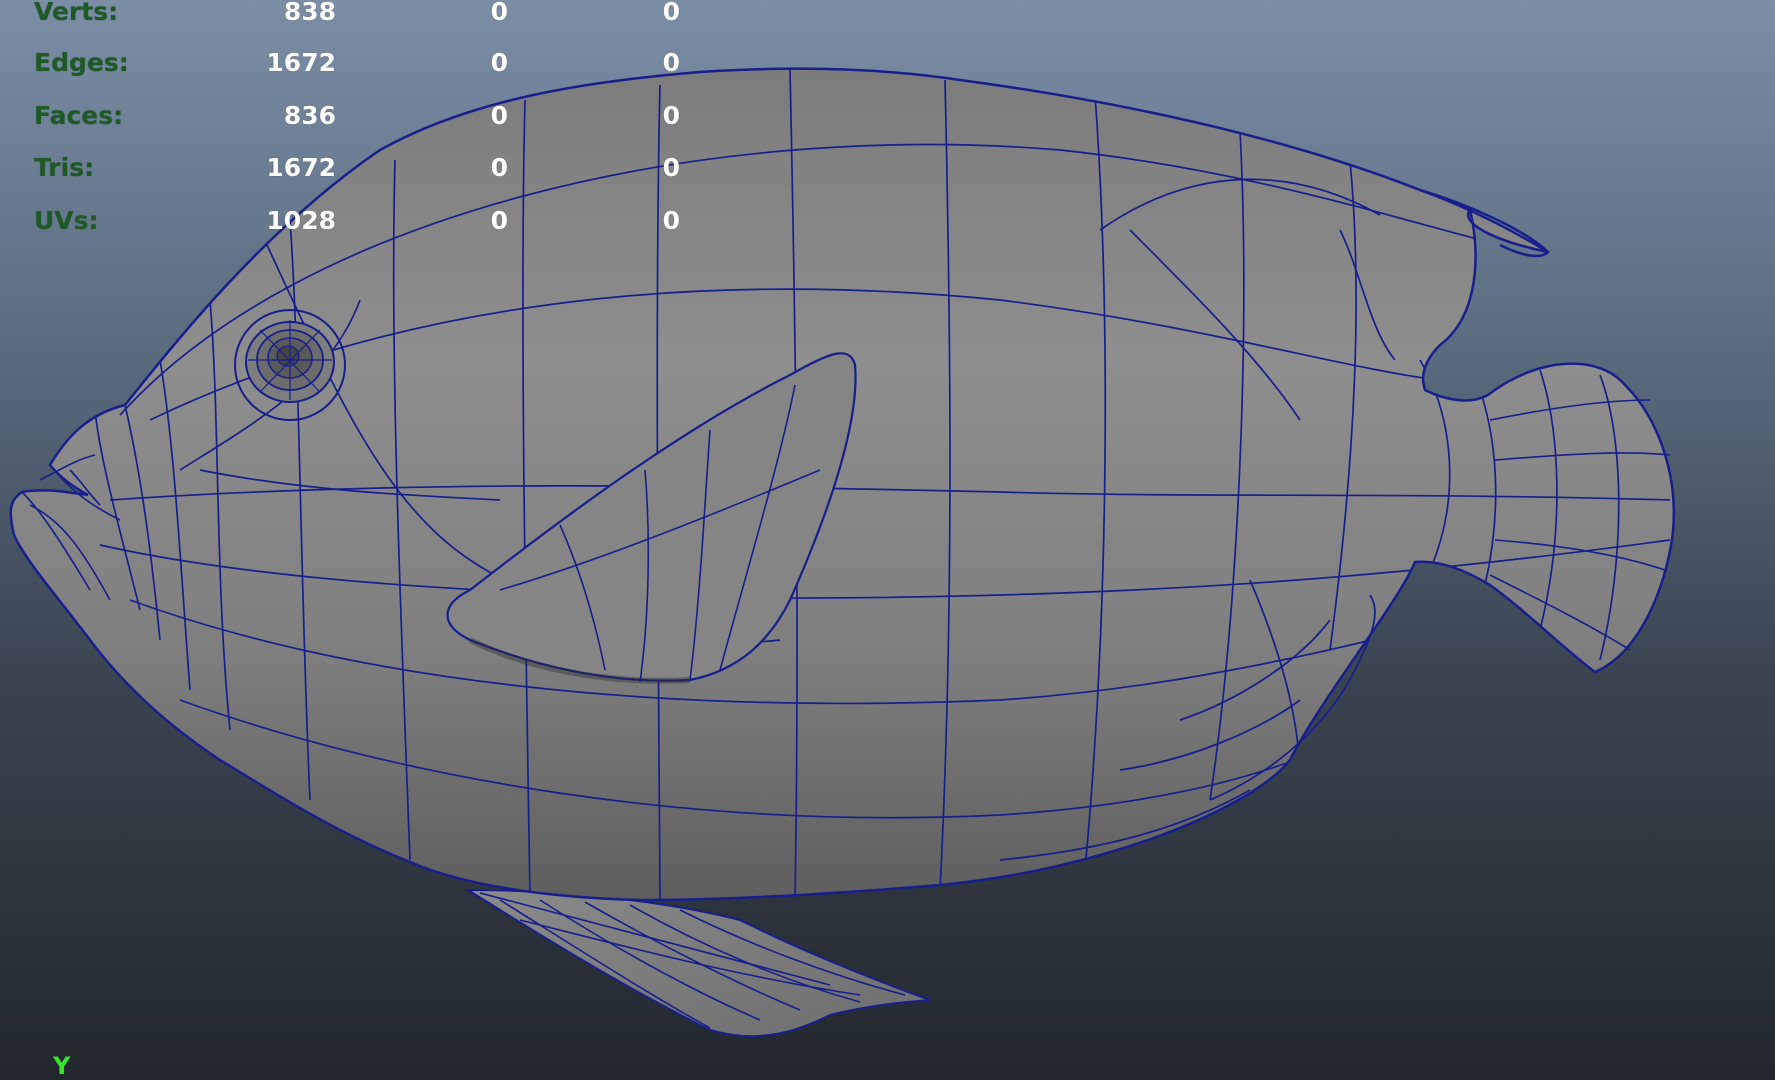  I want to click on hud-row-verts: Verts: 838 0 0, so click(360, 16).